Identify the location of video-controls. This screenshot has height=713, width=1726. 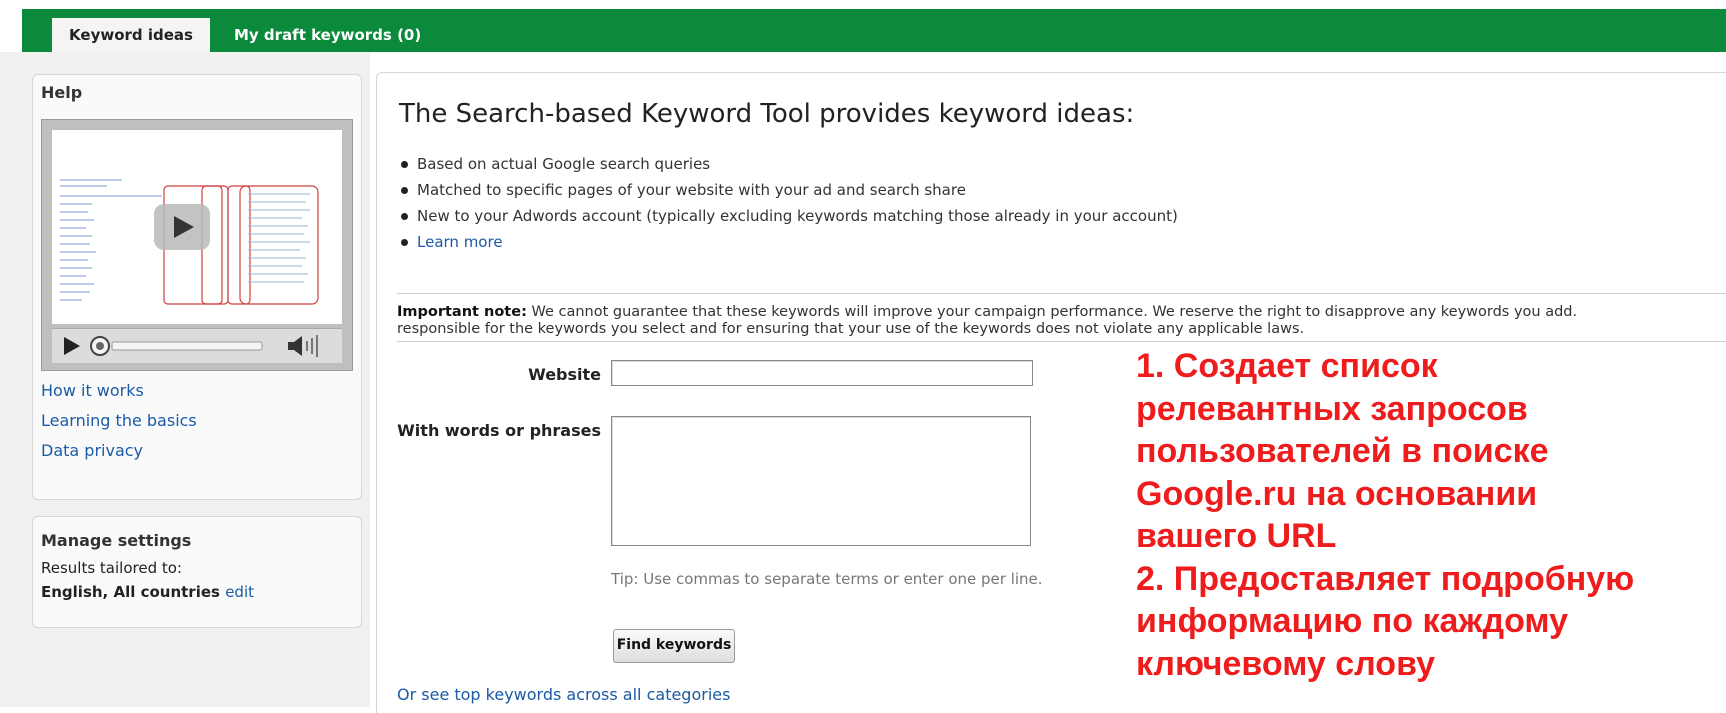
(197, 345).